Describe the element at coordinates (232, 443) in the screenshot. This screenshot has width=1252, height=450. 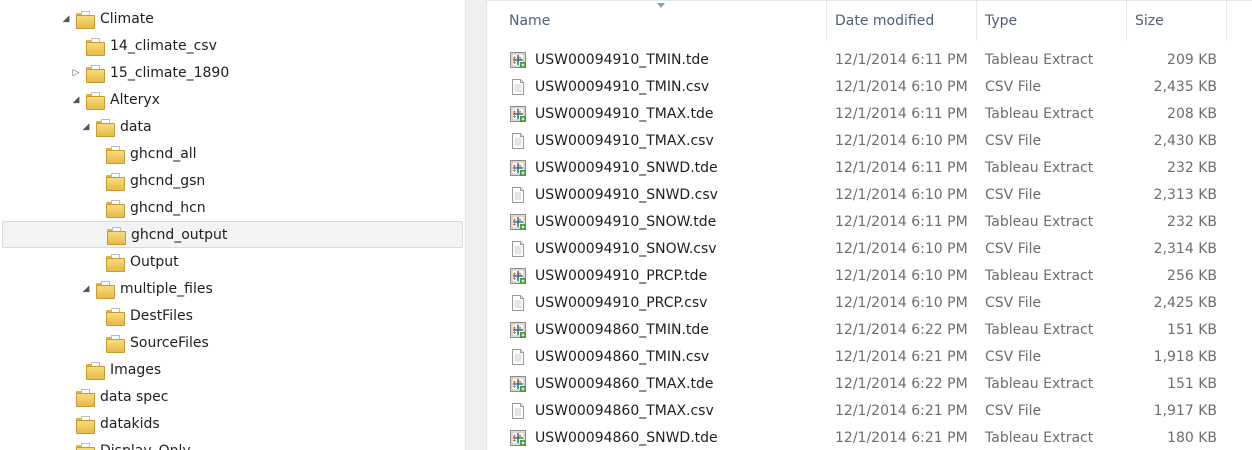
I see `tree-item-display-only: Display_Only` at that location.